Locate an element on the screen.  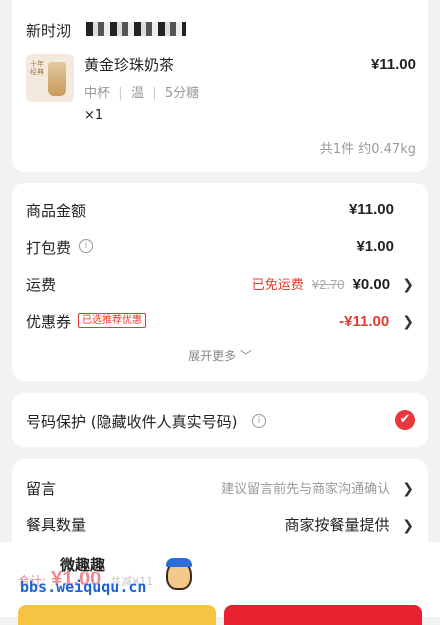
expand-more-button: 展开更多 ﹀ is located at coordinates (220, 355).